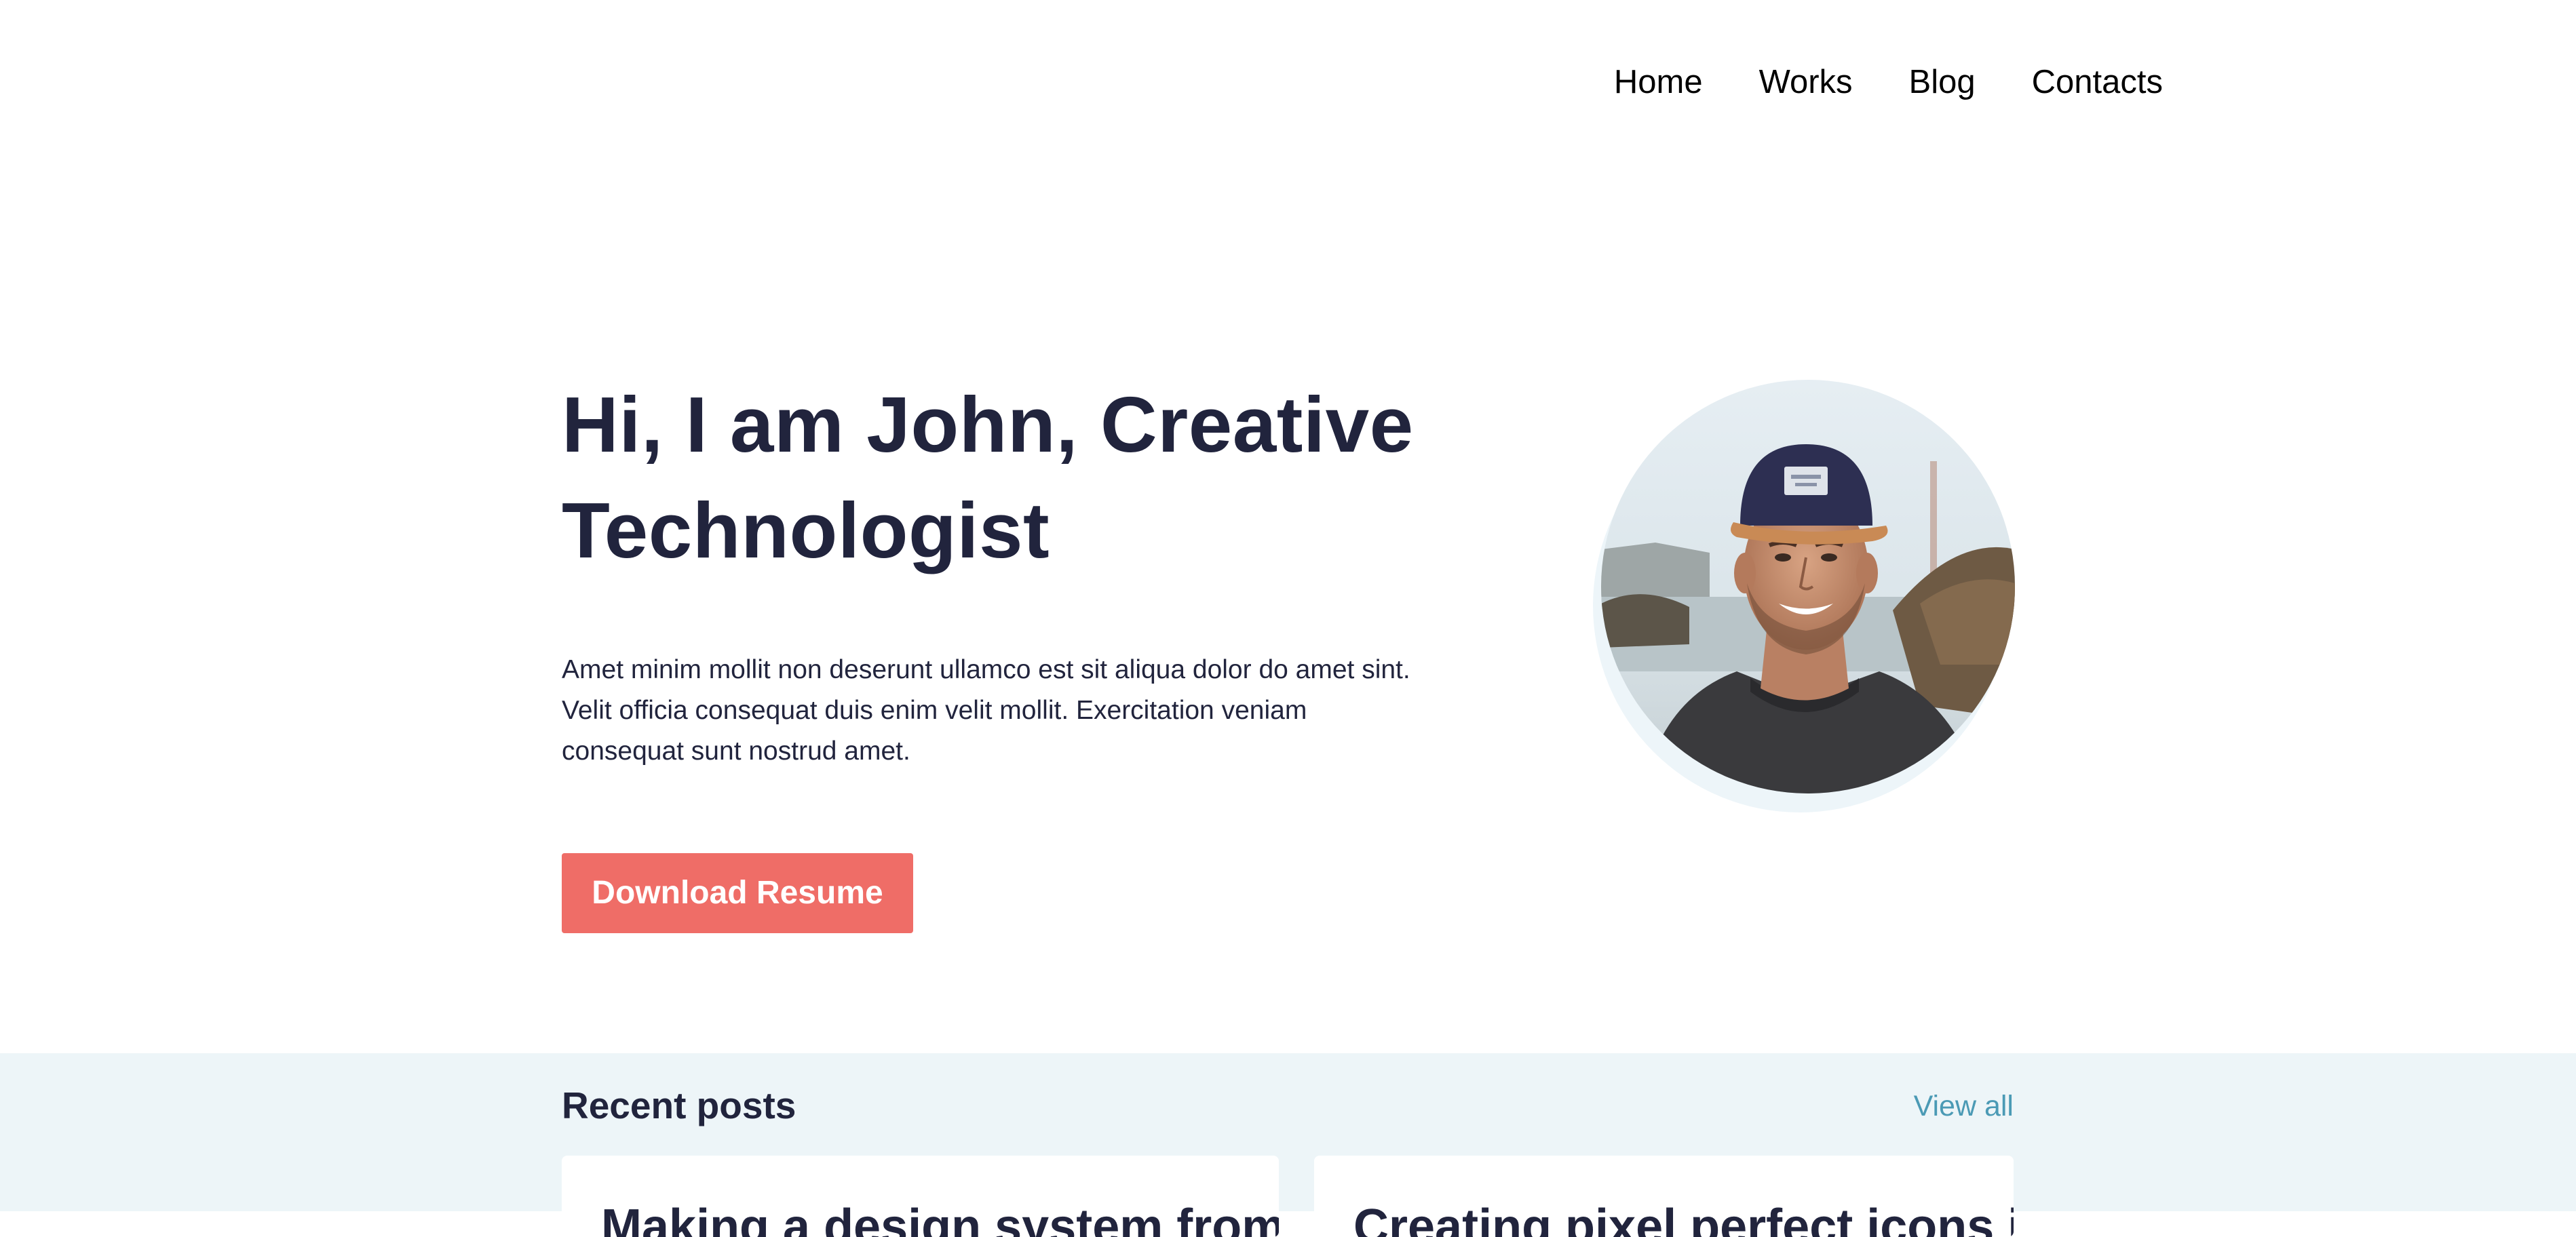 The height and width of the screenshot is (1237, 2576). Describe the element at coordinates (806, 530) in the screenshot. I see `hero-title-line2: Technologist` at that location.